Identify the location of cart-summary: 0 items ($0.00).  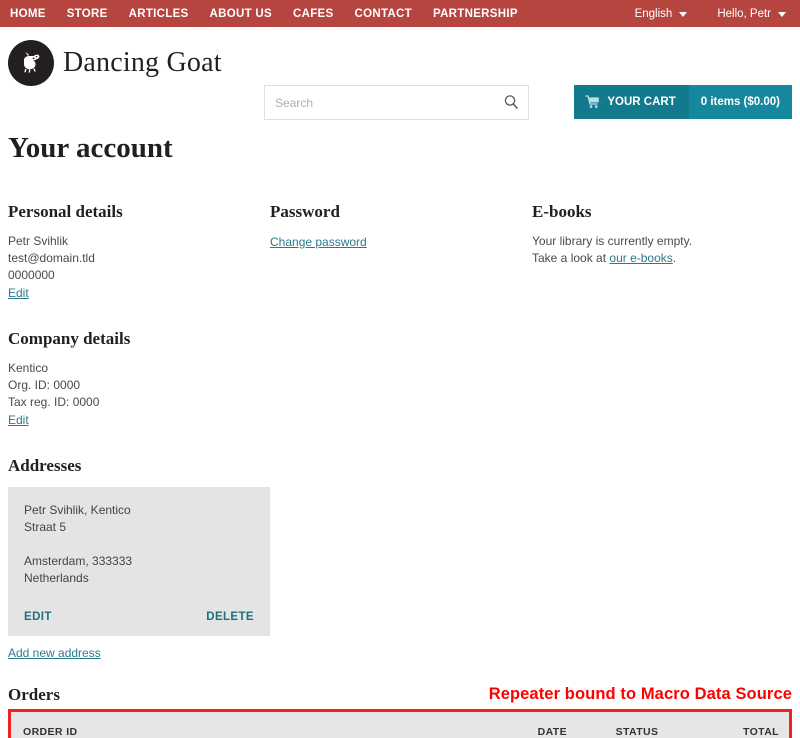
(740, 102).